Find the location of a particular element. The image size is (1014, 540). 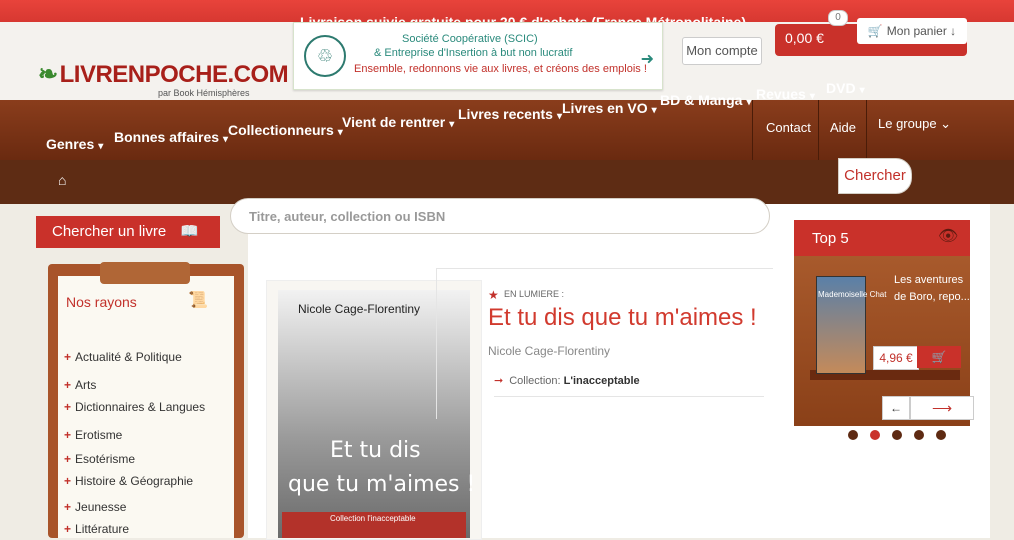

cover-title-line-1: Et tu dis is located at coordinates (375, 450).